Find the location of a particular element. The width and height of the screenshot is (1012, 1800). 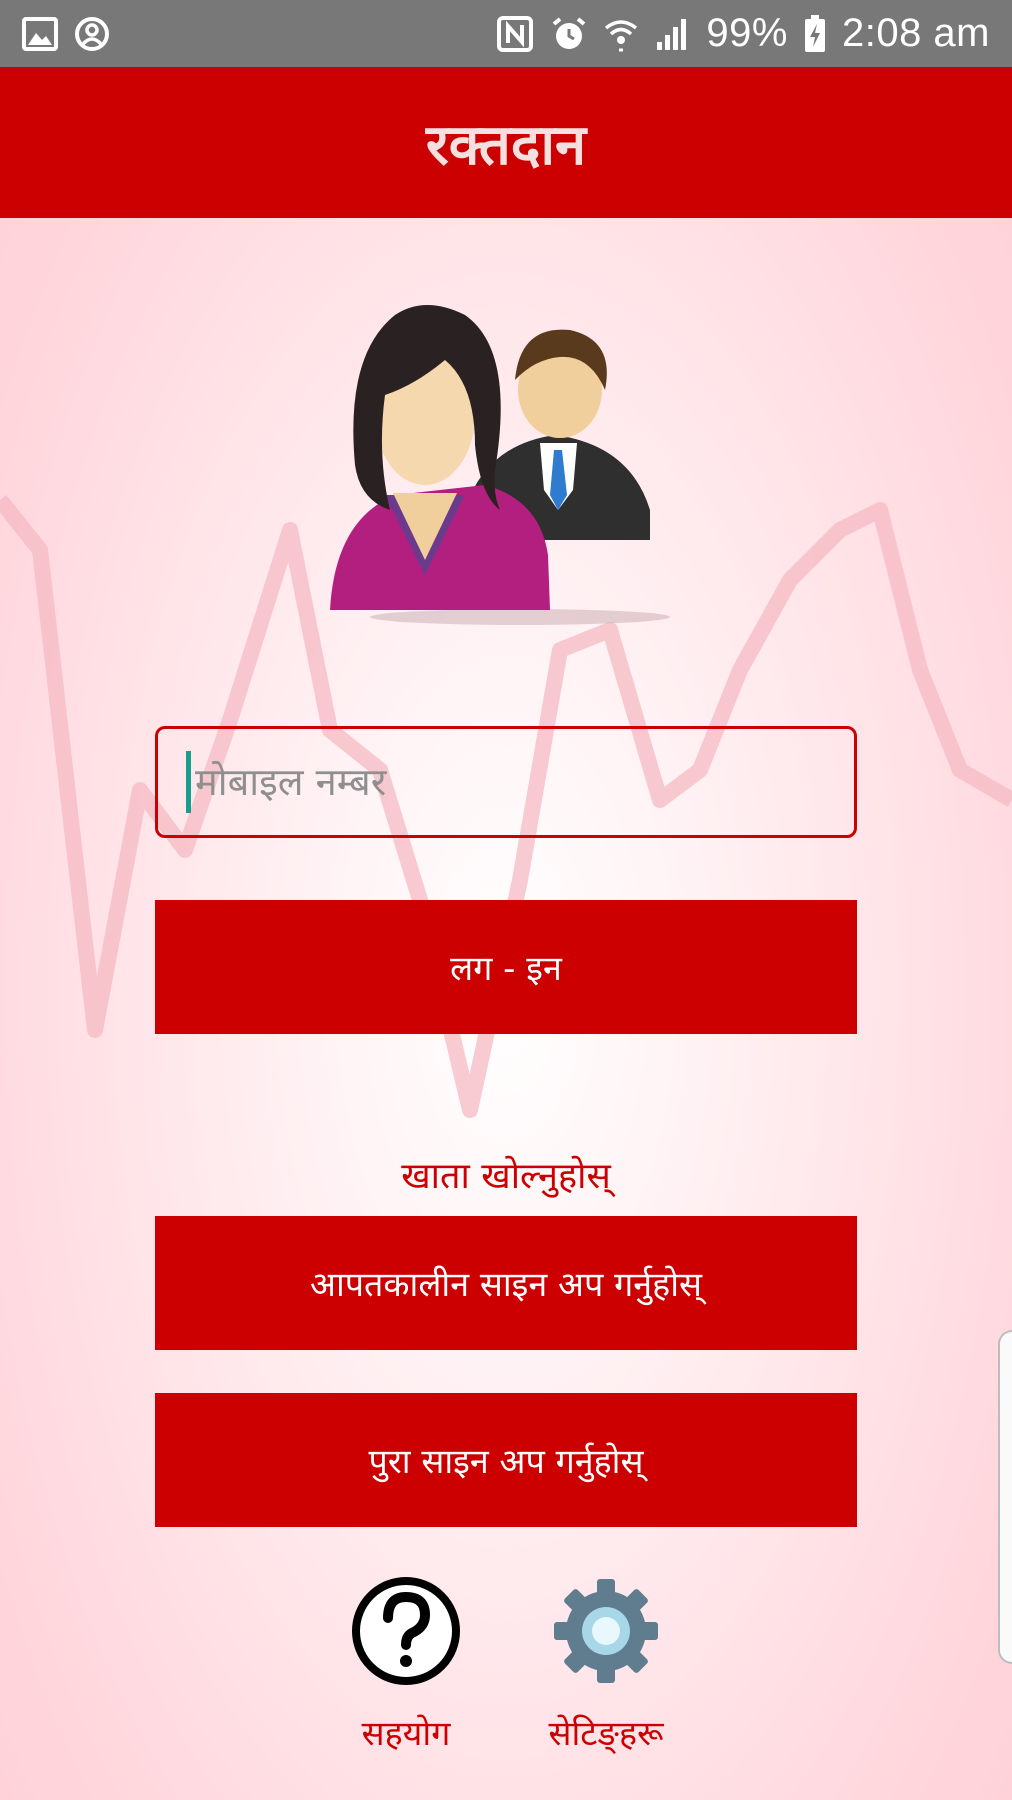

help-label: सहयोग is located at coordinates (406, 1732).